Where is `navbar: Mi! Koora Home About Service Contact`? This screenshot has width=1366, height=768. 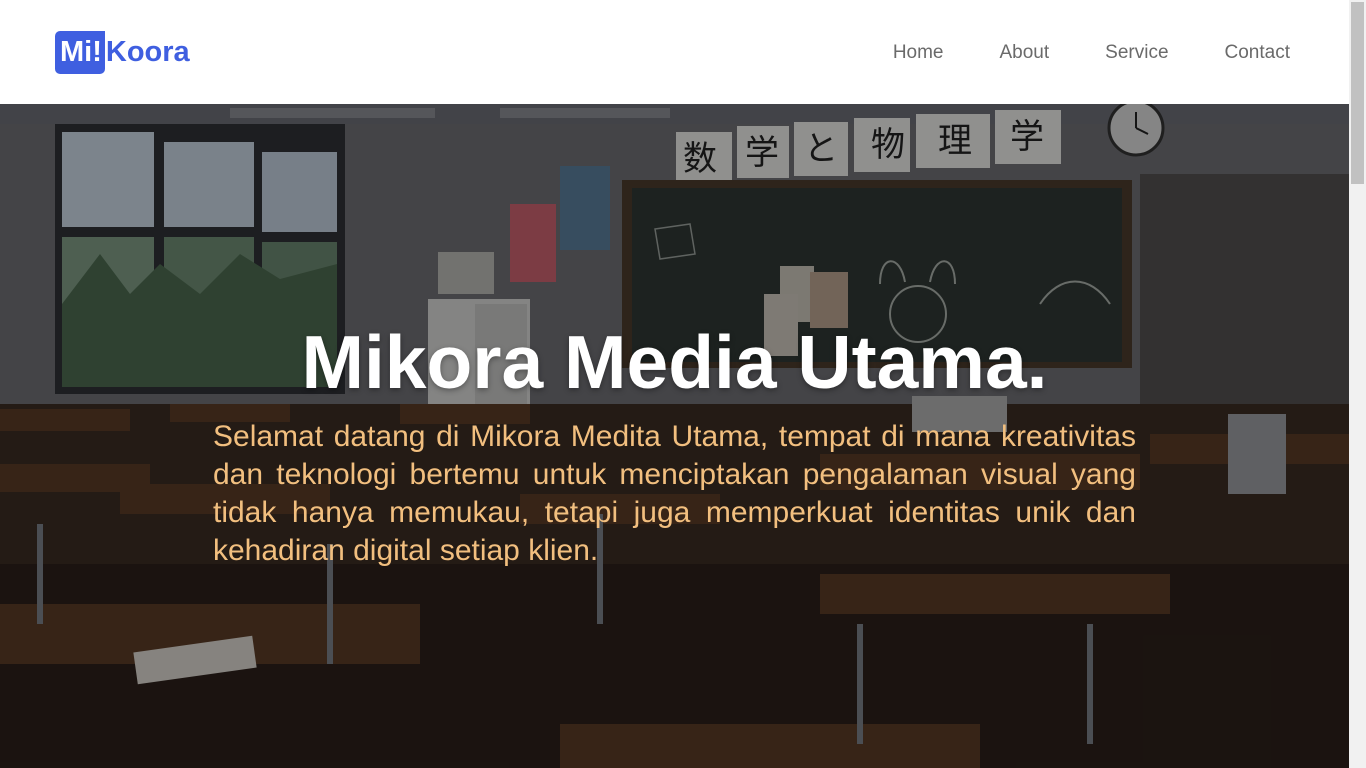
navbar: Mi! Koora Home About Service Contact is located at coordinates (674, 52).